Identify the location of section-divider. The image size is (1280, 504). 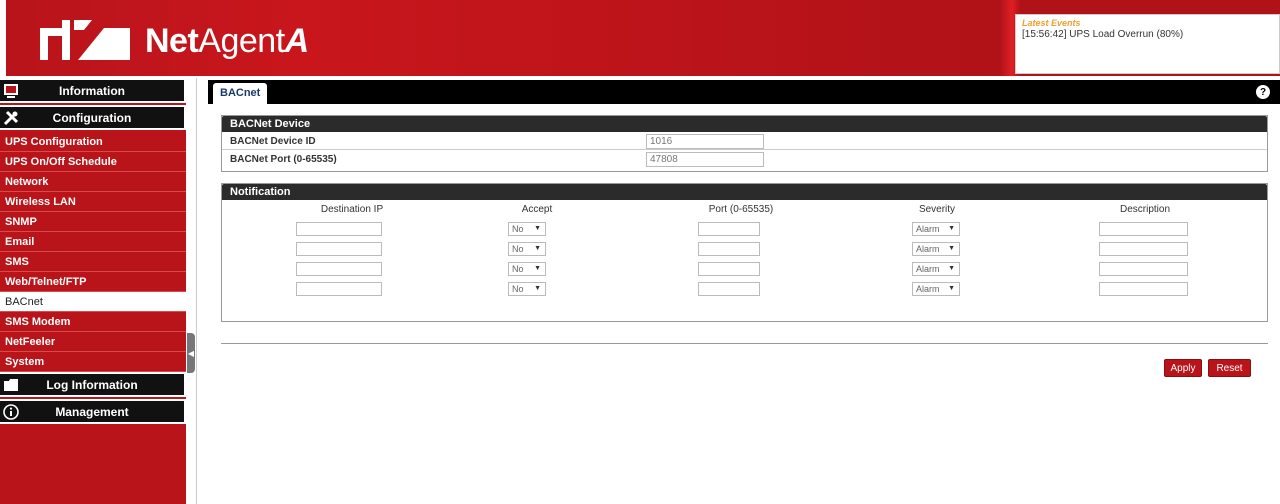
(744, 343).